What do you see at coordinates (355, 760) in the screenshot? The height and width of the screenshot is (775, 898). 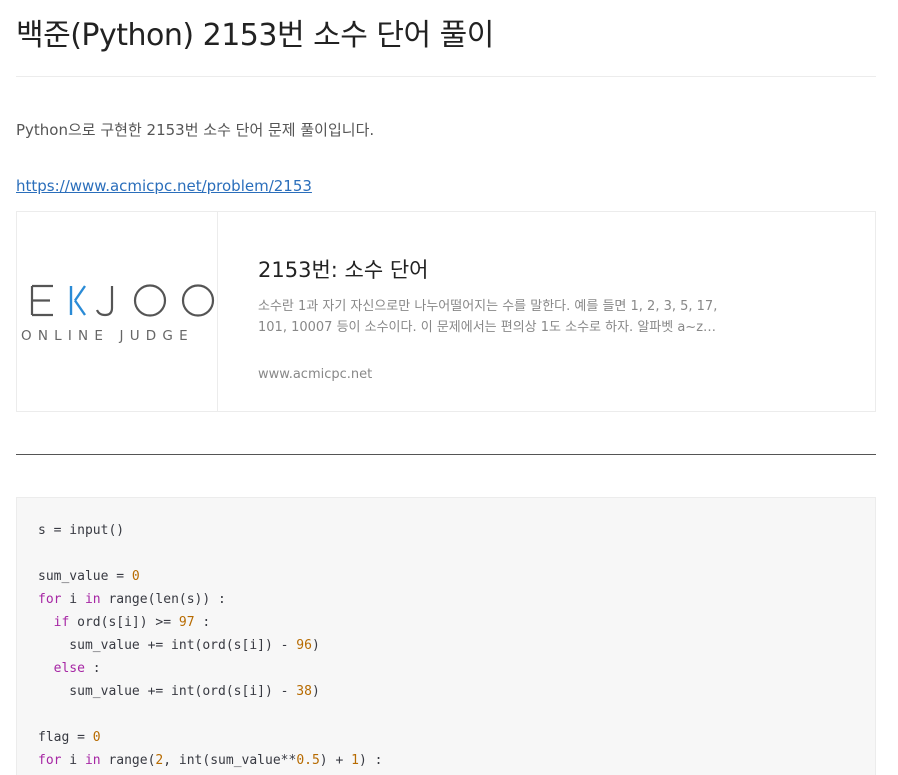 I see `code-number: 1` at bounding box center [355, 760].